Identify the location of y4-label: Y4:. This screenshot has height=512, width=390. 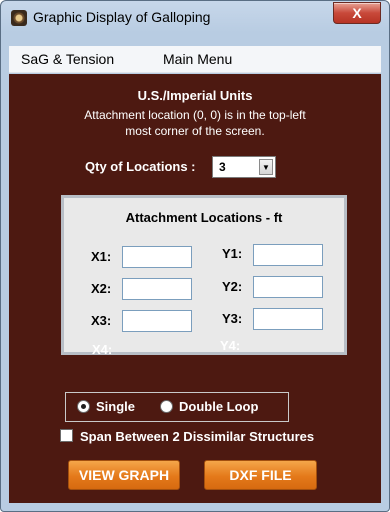
(230, 345).